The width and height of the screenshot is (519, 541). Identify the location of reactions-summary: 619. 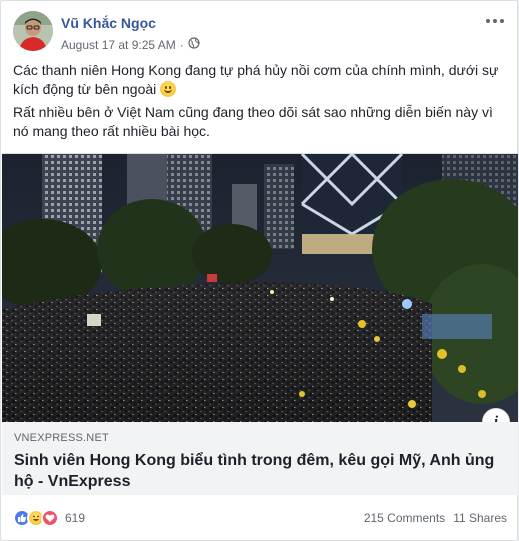
(49, 518).